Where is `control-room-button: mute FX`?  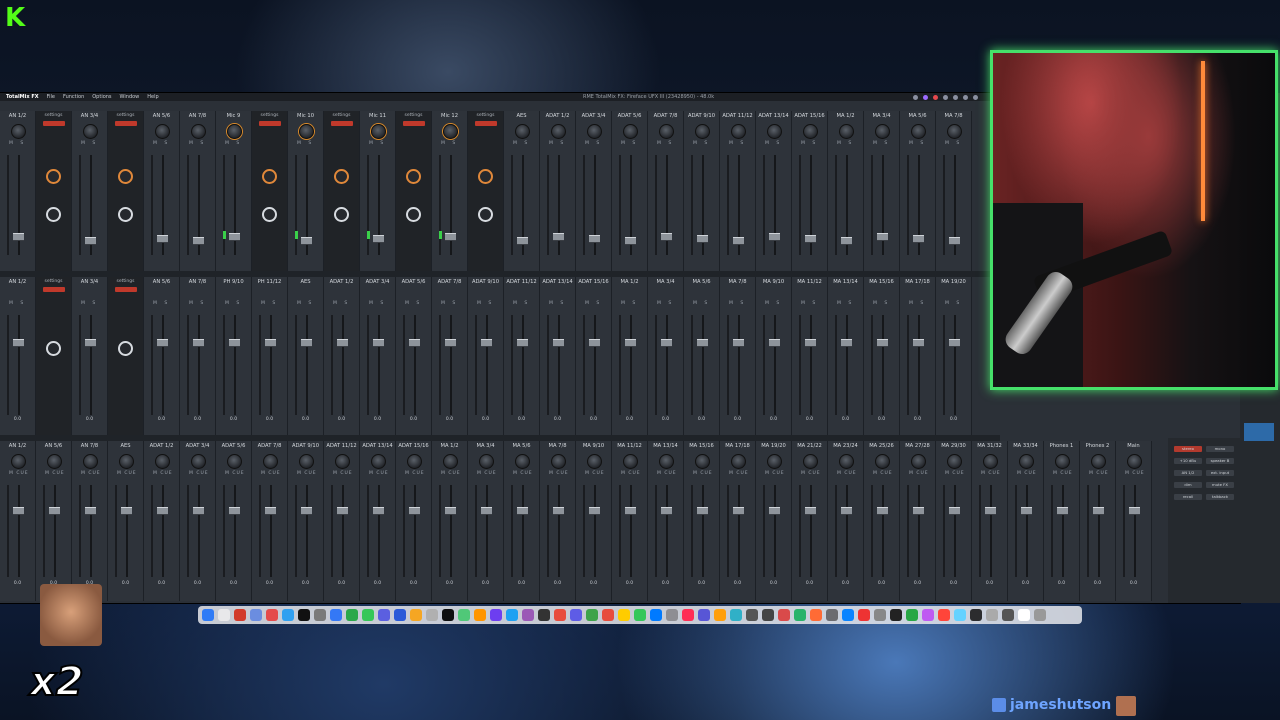 control-room-button: mute FX is located at coordinates (1220, 485).